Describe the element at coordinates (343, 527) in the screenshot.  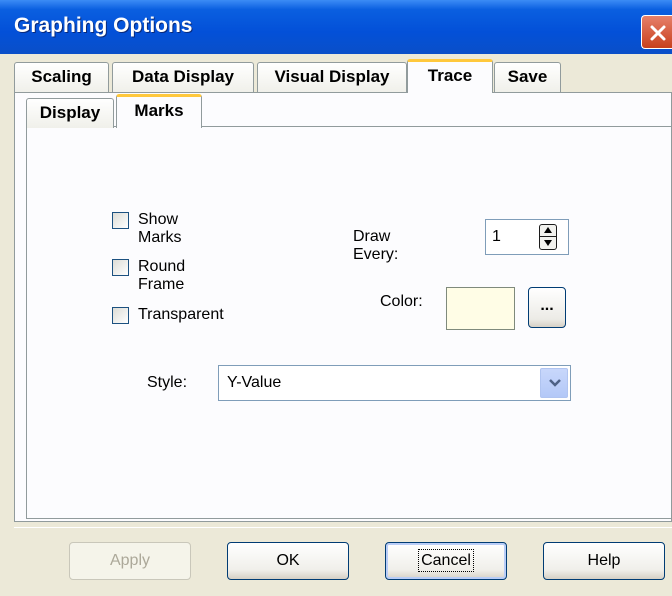
I see `footer-divider` at that location.